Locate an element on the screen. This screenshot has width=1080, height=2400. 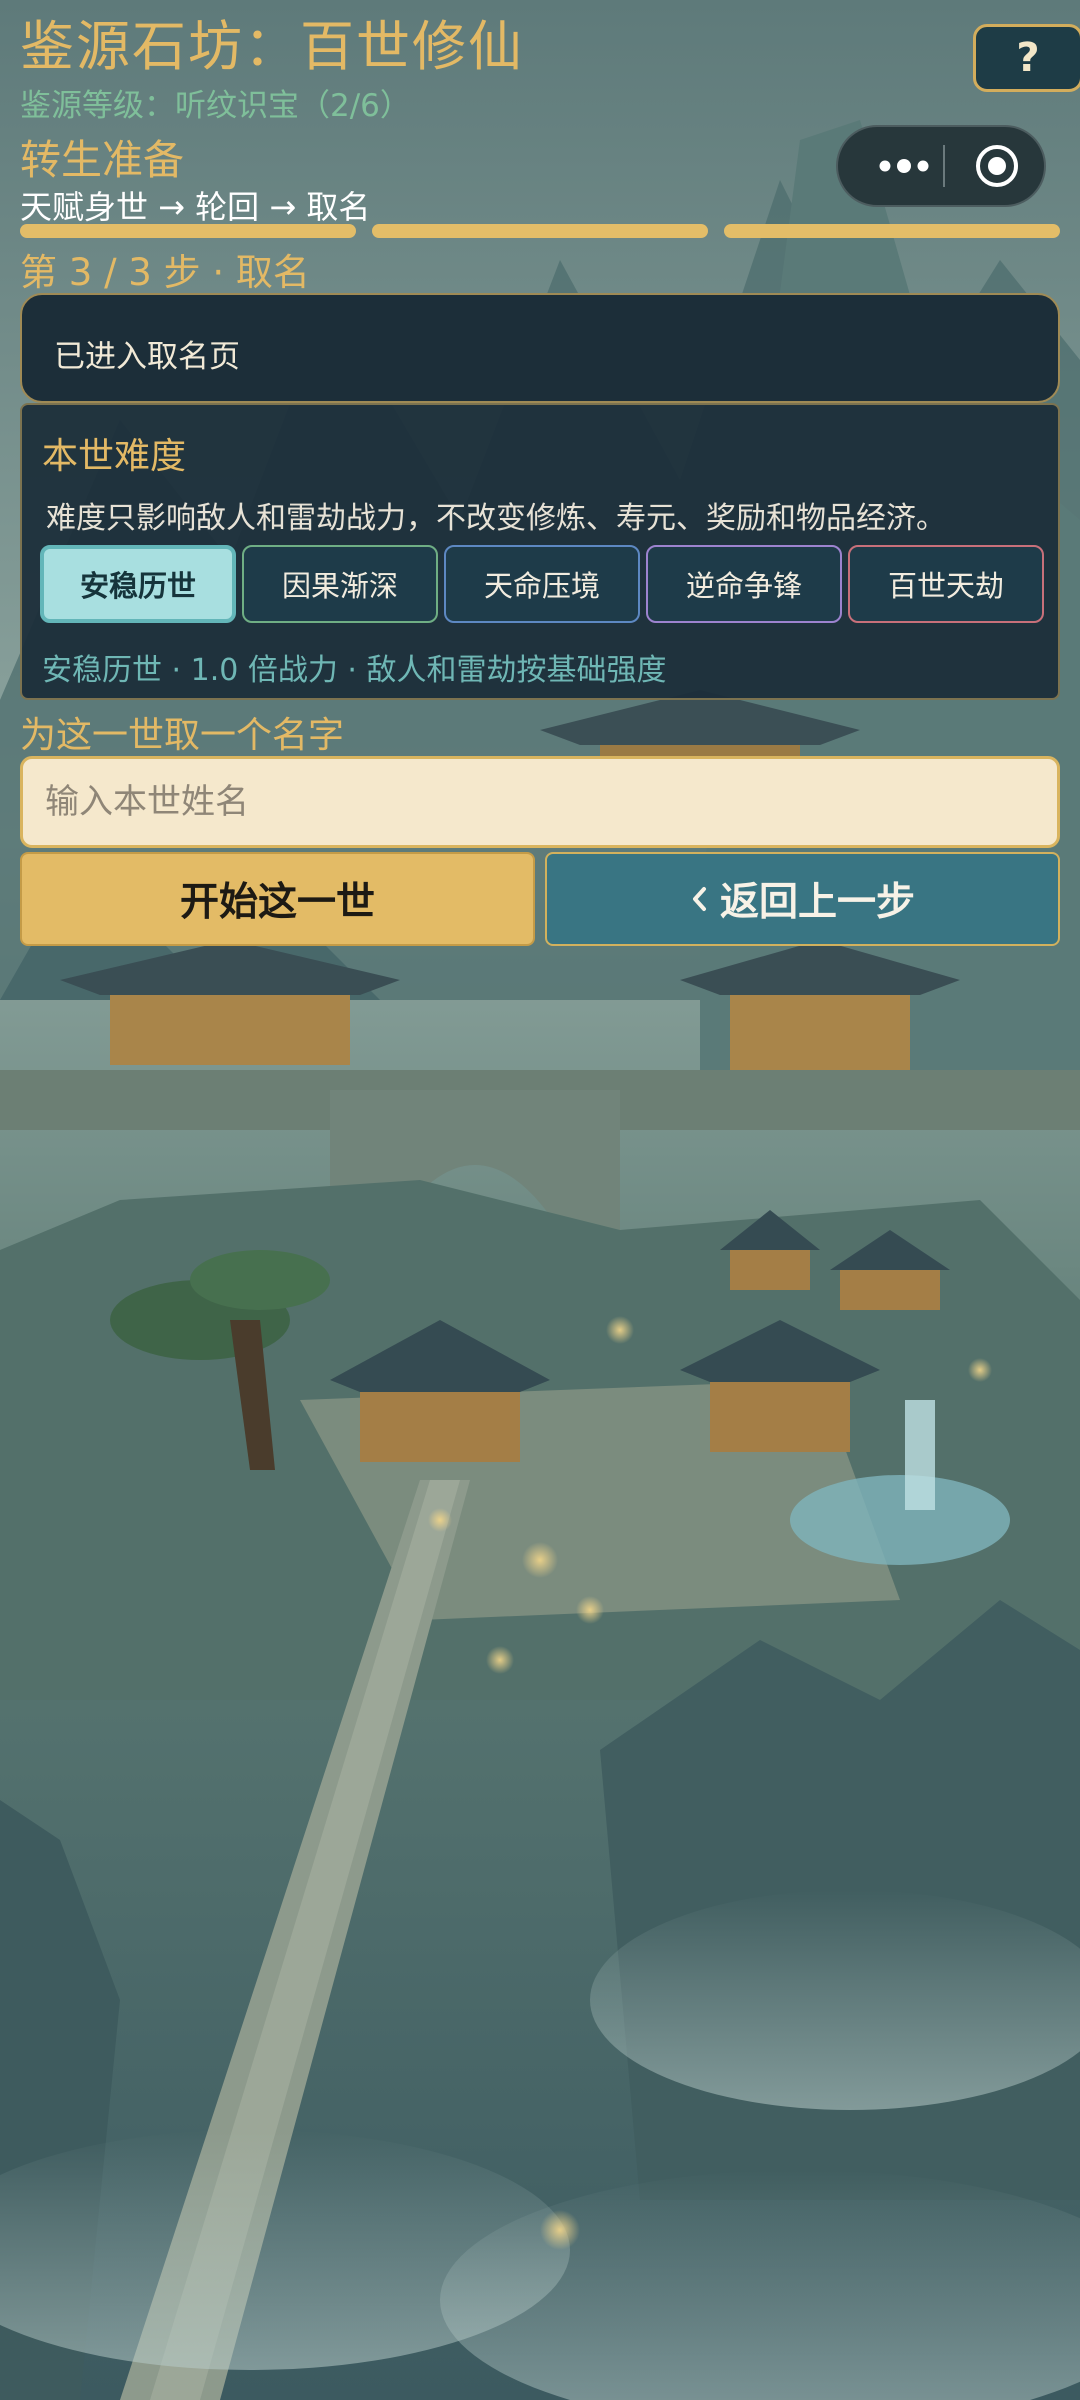
section-title: 转生准备 is located at coordinates (102, 160).